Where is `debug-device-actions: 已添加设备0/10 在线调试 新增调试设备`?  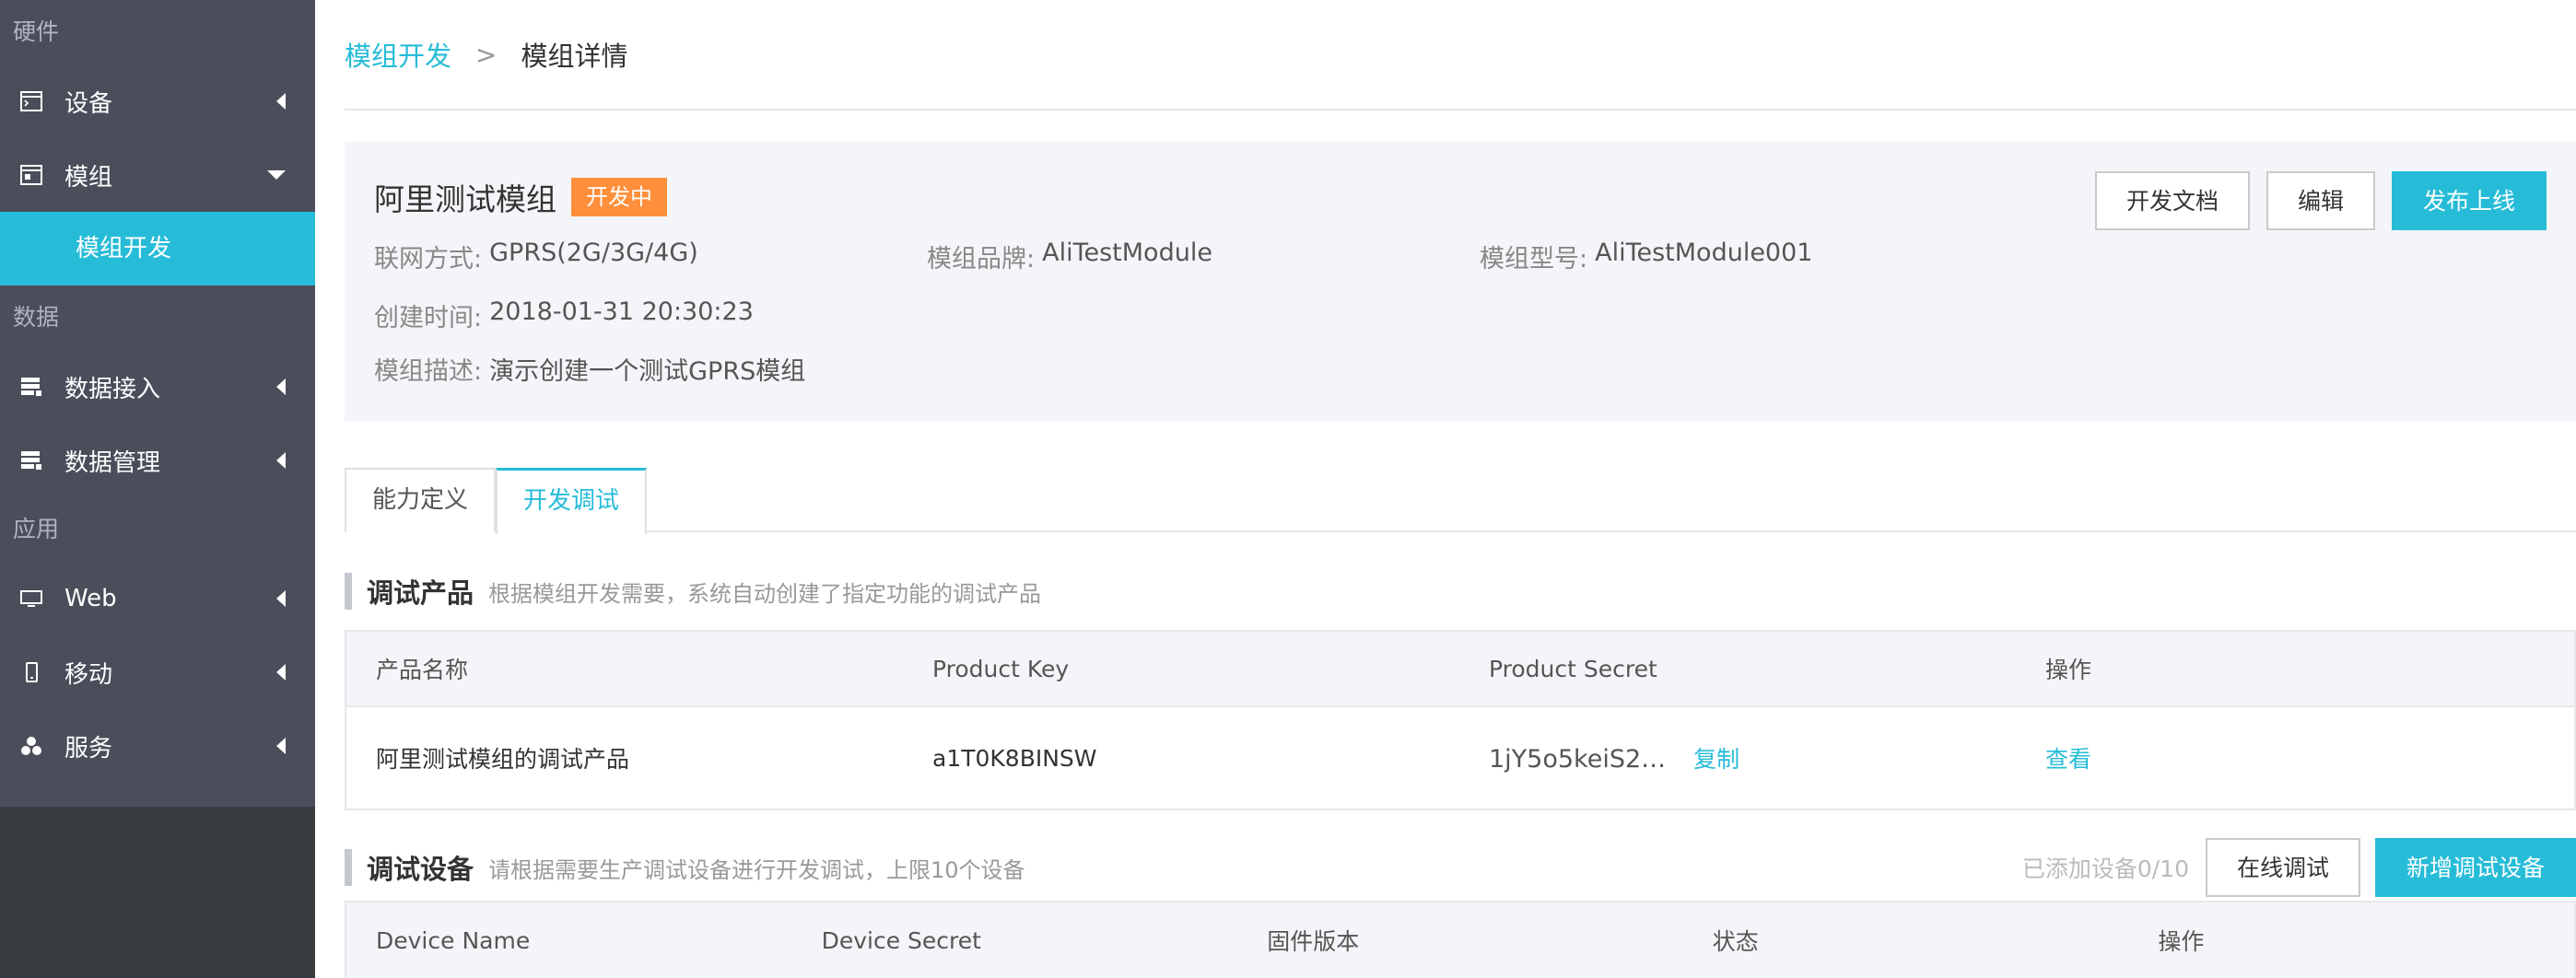
debug-device-actions: 已添加设备0/10 在线调试 新增调试设备 is located at coordinates (2299, 867).